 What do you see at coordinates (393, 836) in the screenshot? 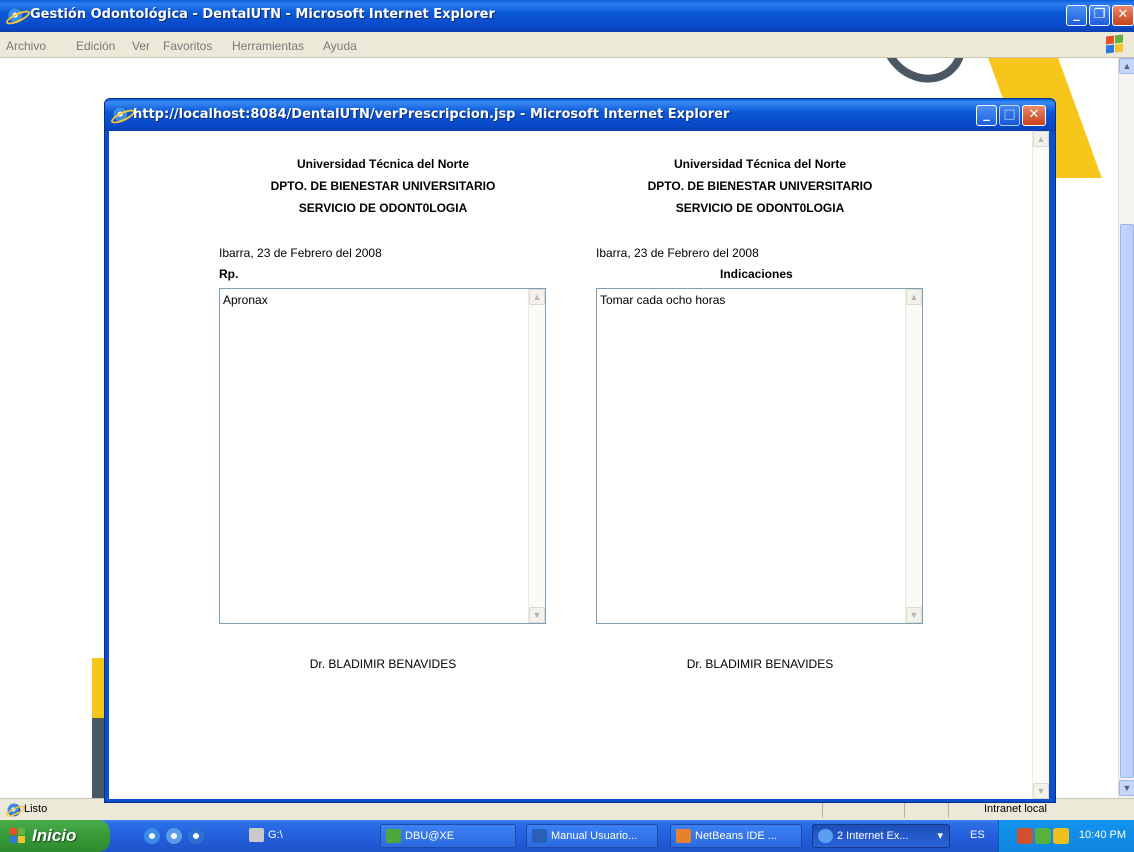
I see `database-icon` at bounding box center [393, 836].